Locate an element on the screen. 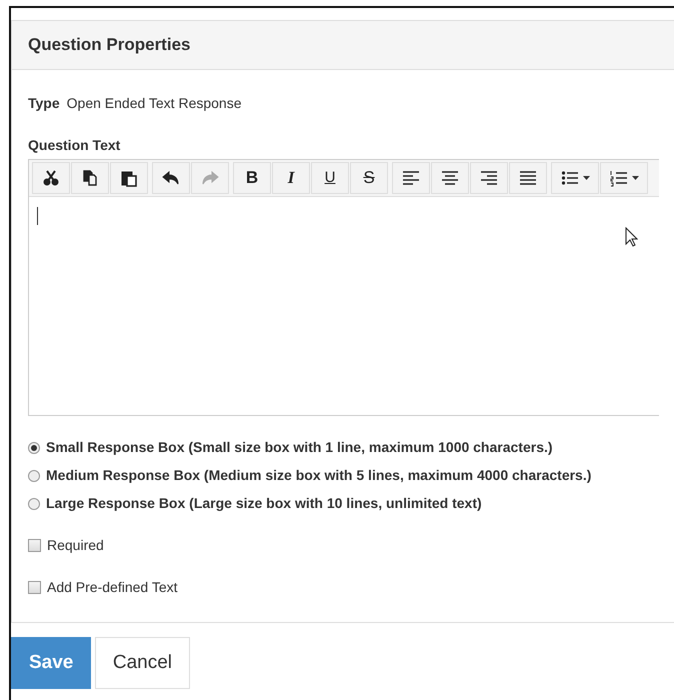 The height and width of the screenshot is (700, 674). copy-button is located at coordinates (90, 178).